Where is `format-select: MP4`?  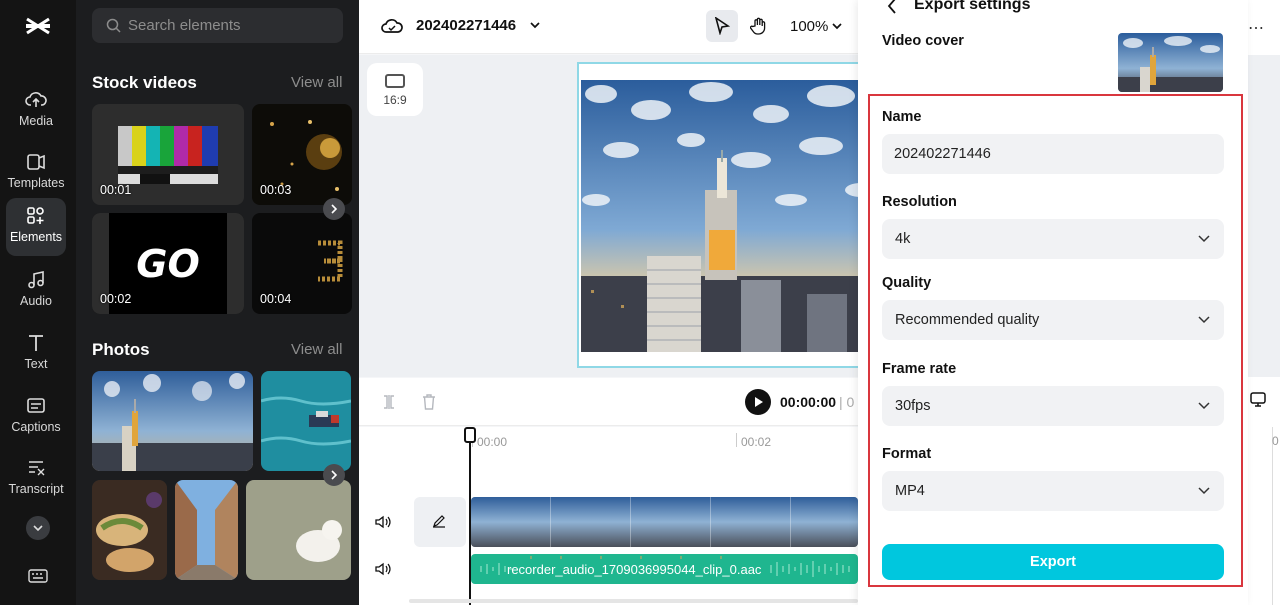 format-select: MP4 is located at coordinates (1053, 491).